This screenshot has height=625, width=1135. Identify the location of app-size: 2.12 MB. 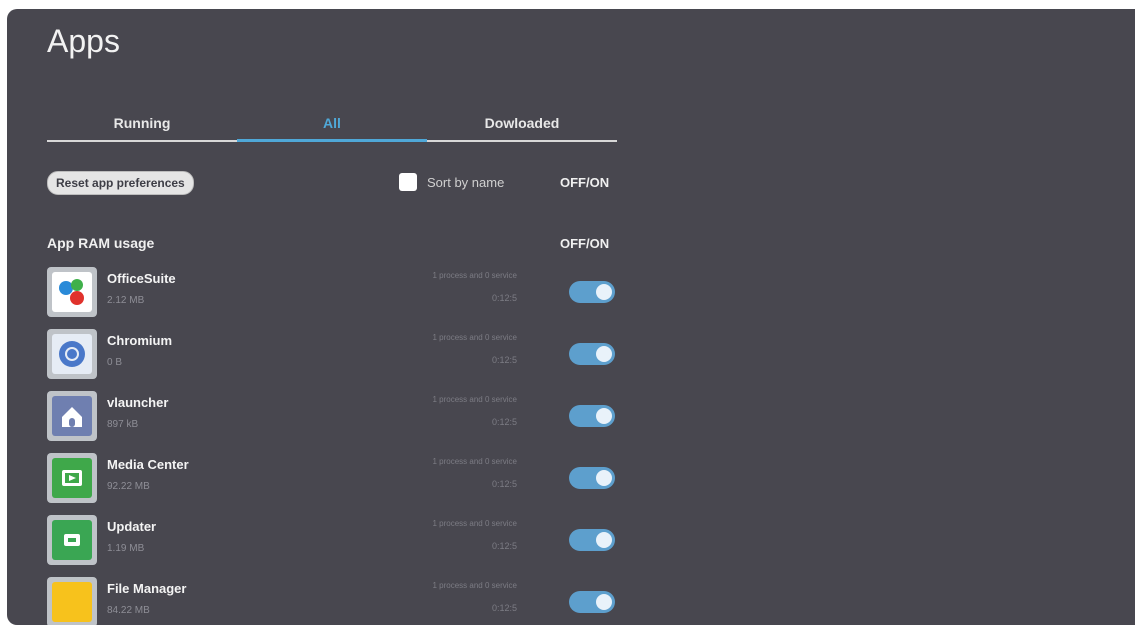
(126, 300).